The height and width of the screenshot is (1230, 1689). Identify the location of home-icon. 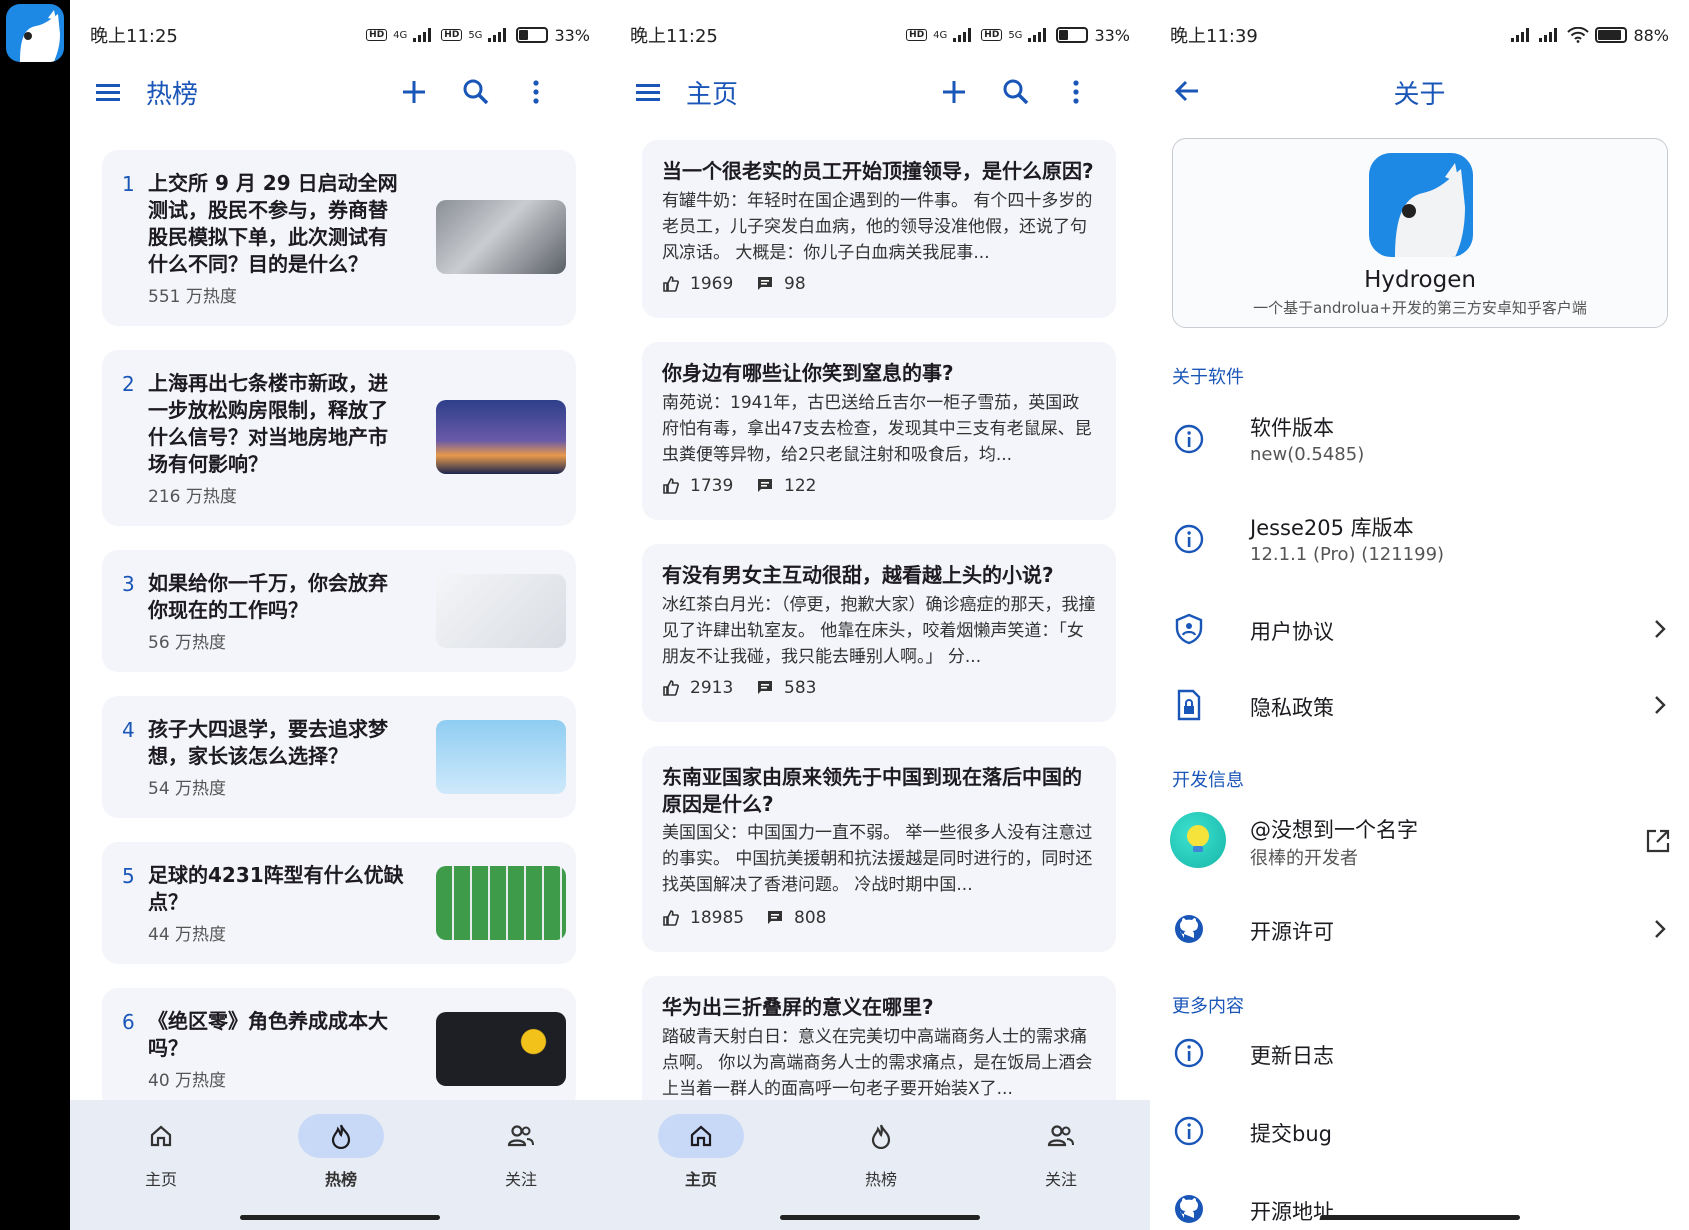
(701, 1136).